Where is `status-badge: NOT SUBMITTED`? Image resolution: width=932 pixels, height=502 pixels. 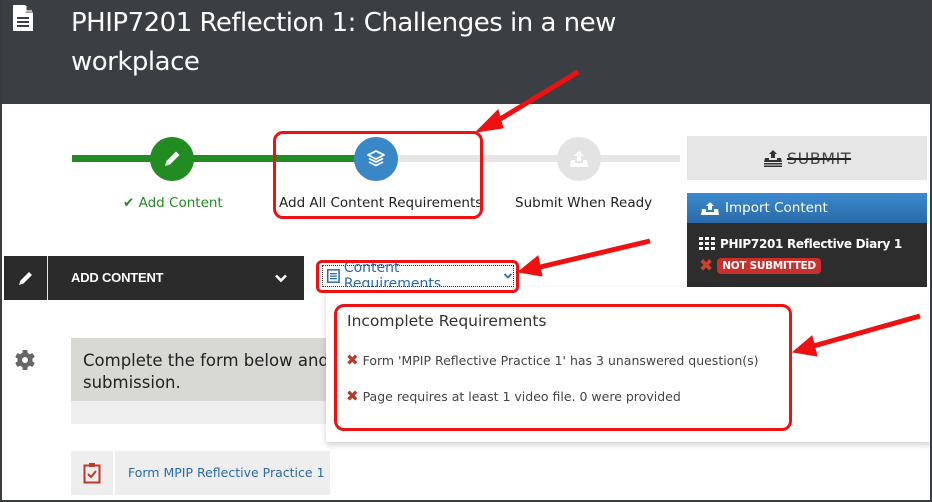
status-badge: NOT SUBMITTED is located at coordinates (769, 266).